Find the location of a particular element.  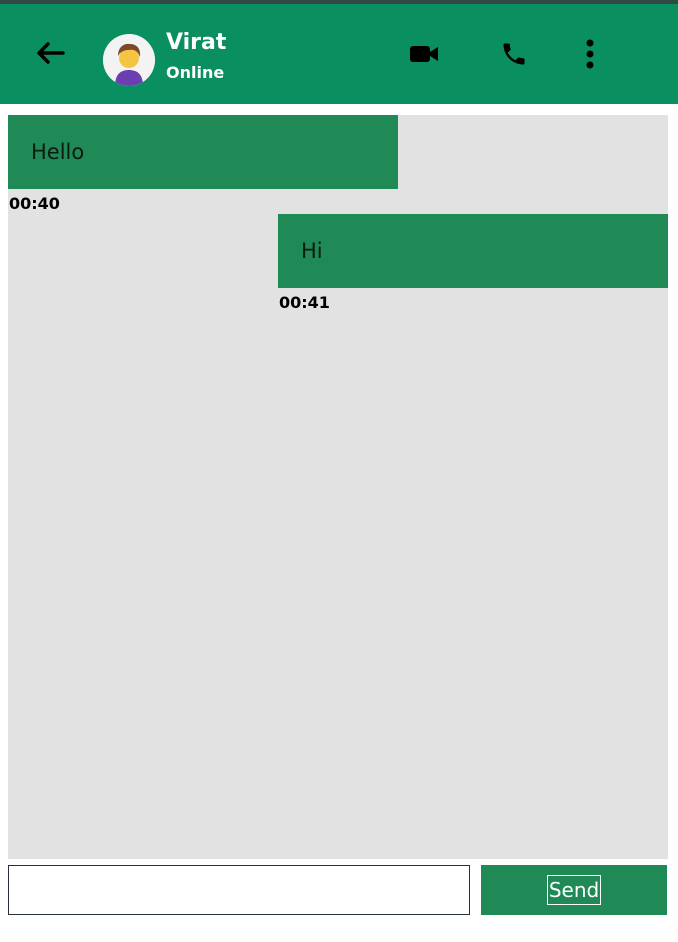

arrow-left-icon is located at coordinates (50, 55).